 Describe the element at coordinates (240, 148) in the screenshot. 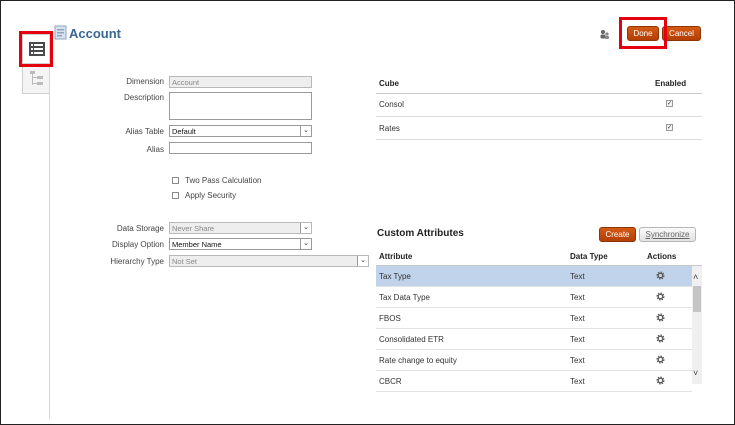

I see `alias-field` at that location.